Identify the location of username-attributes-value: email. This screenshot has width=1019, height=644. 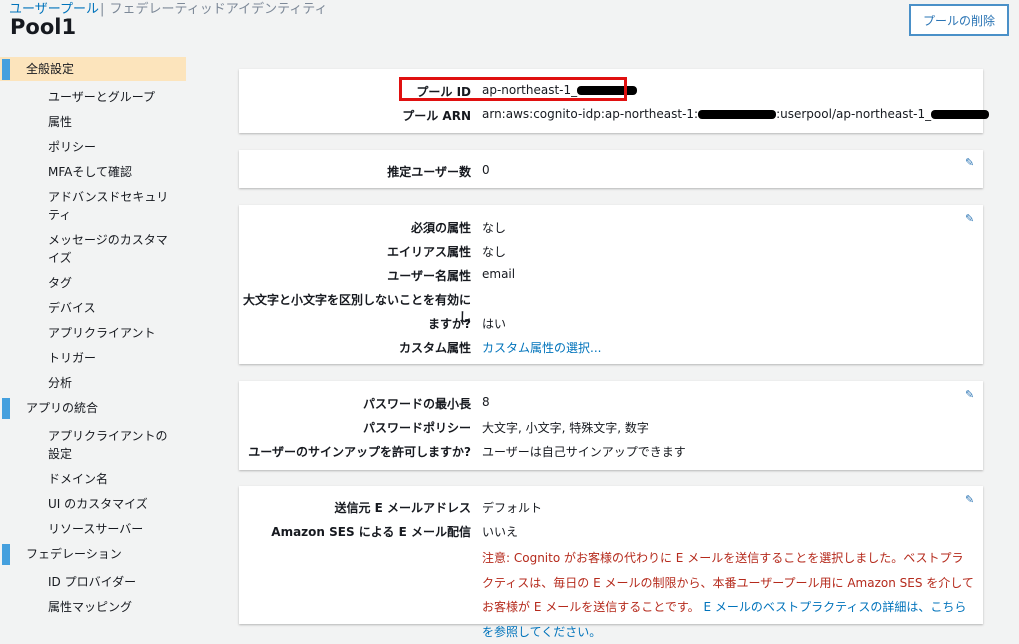
(499, 274).